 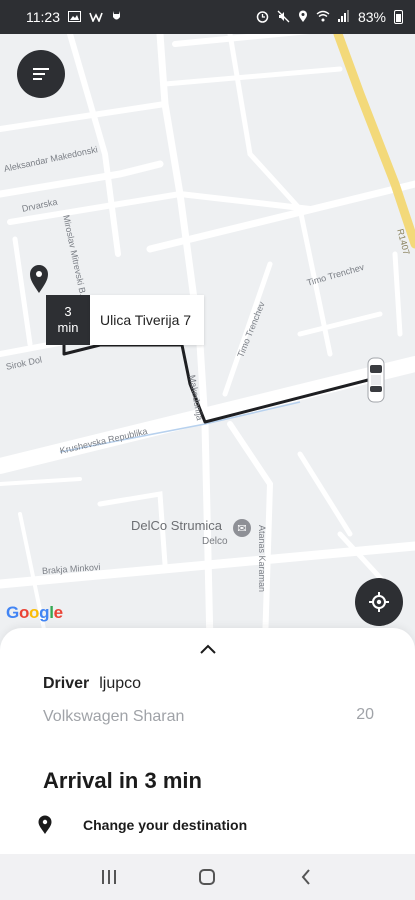 I want to click on google-logo: Google, so click(x=34, y=613).